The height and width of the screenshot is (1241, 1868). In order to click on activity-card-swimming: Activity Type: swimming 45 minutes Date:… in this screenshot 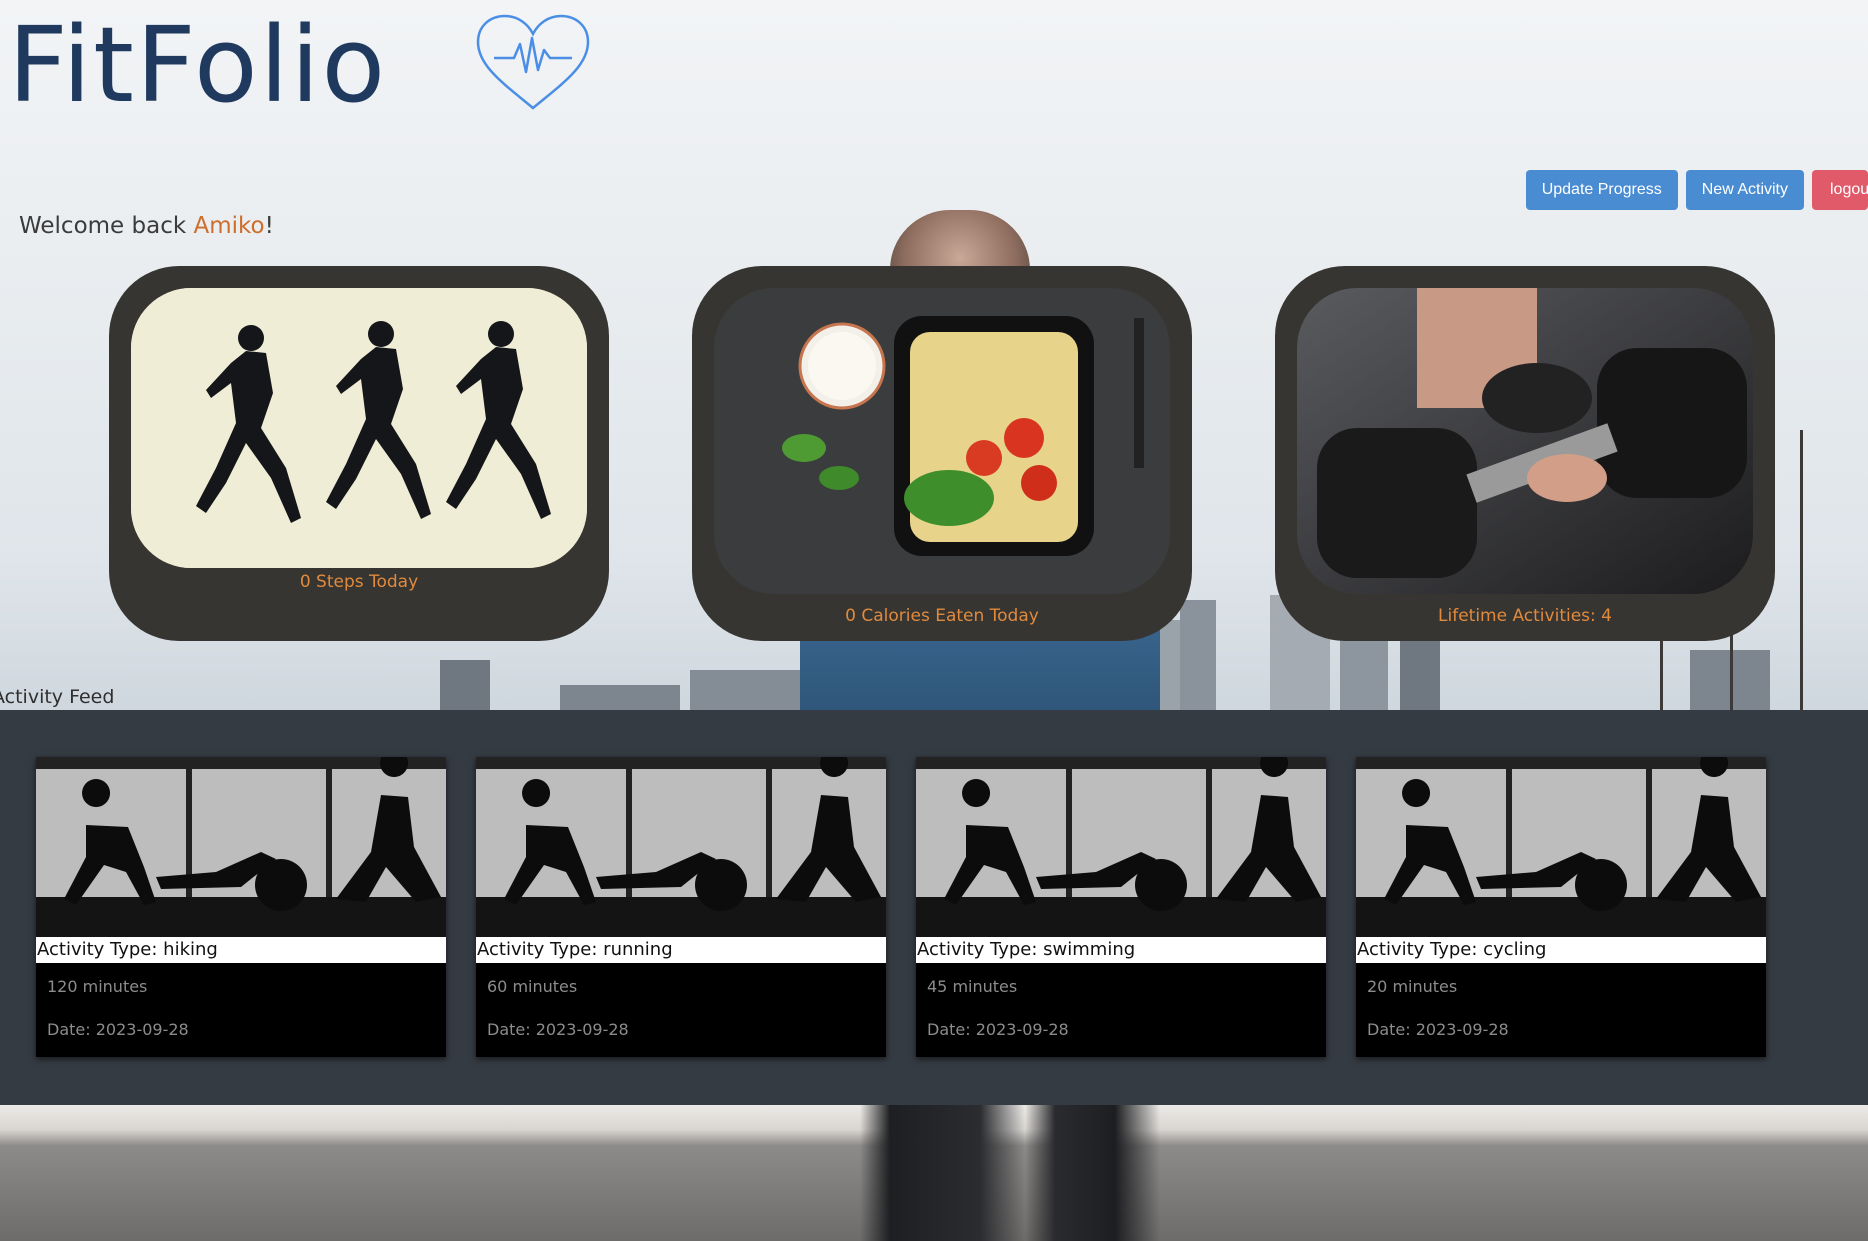, I will do `click(1121, 907)`.